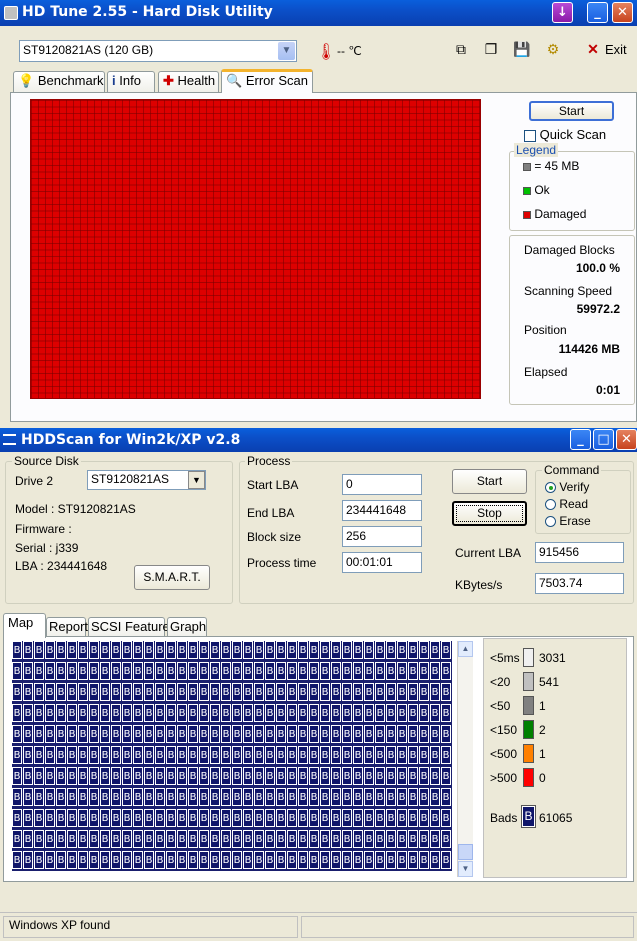 The width and height of the screenshot is (637, 941). Describe the element at coordinates (132, 627) in the screenshot. I see `tab-scsi-features: SCSI Features` at that location.